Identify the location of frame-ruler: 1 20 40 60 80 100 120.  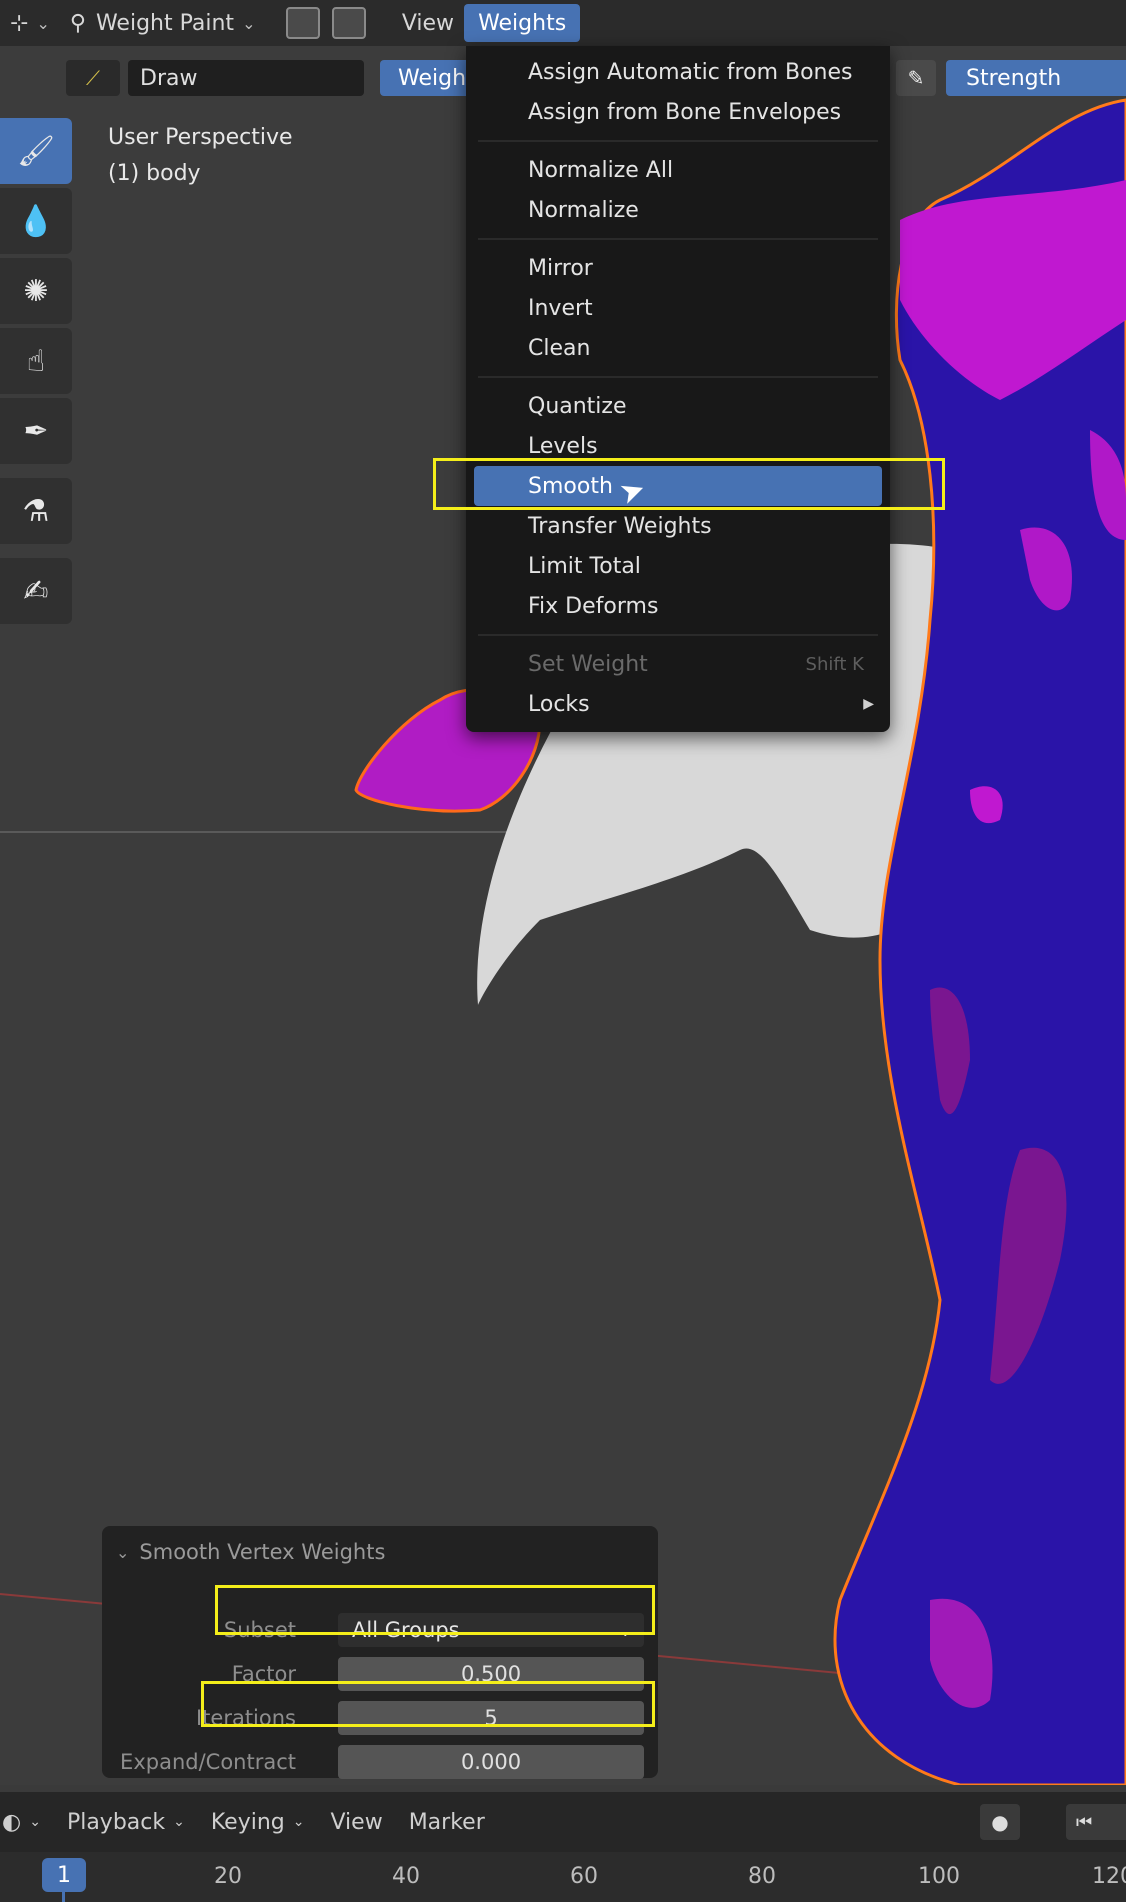
(563, 1877).